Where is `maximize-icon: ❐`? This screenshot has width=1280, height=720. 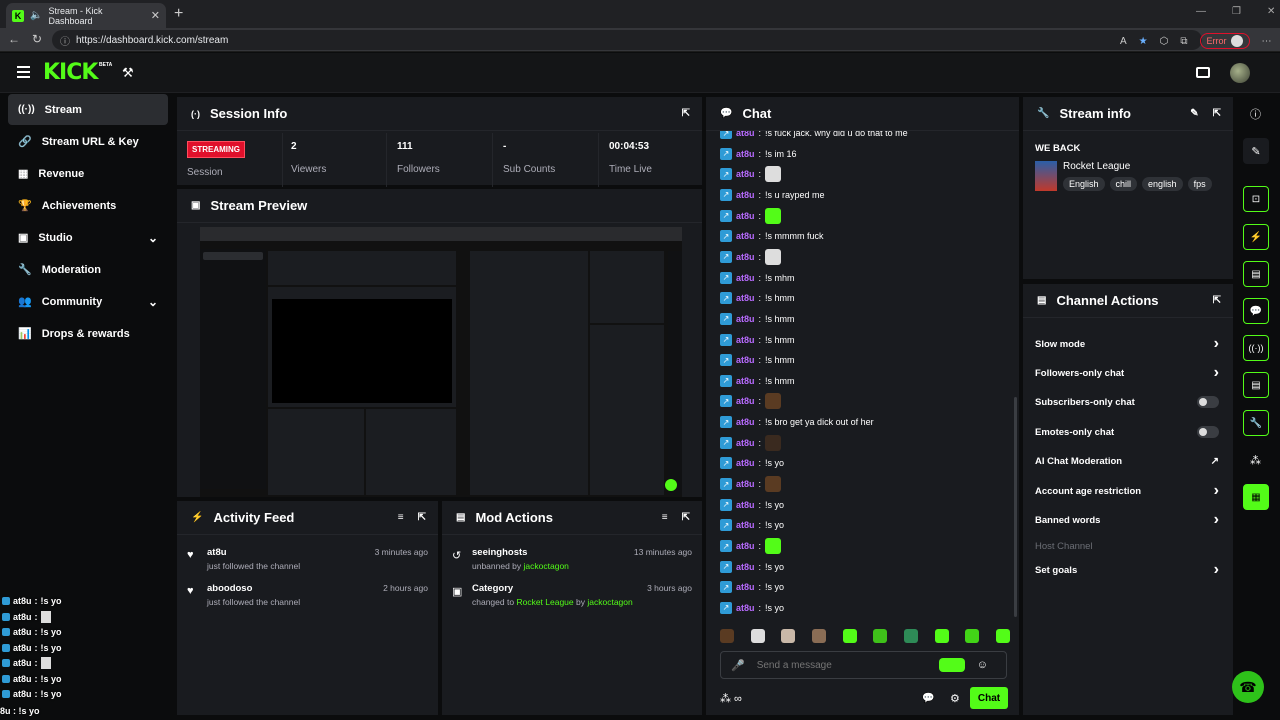 maximize-icon: ❐ is located at coordinates (1236, 11).